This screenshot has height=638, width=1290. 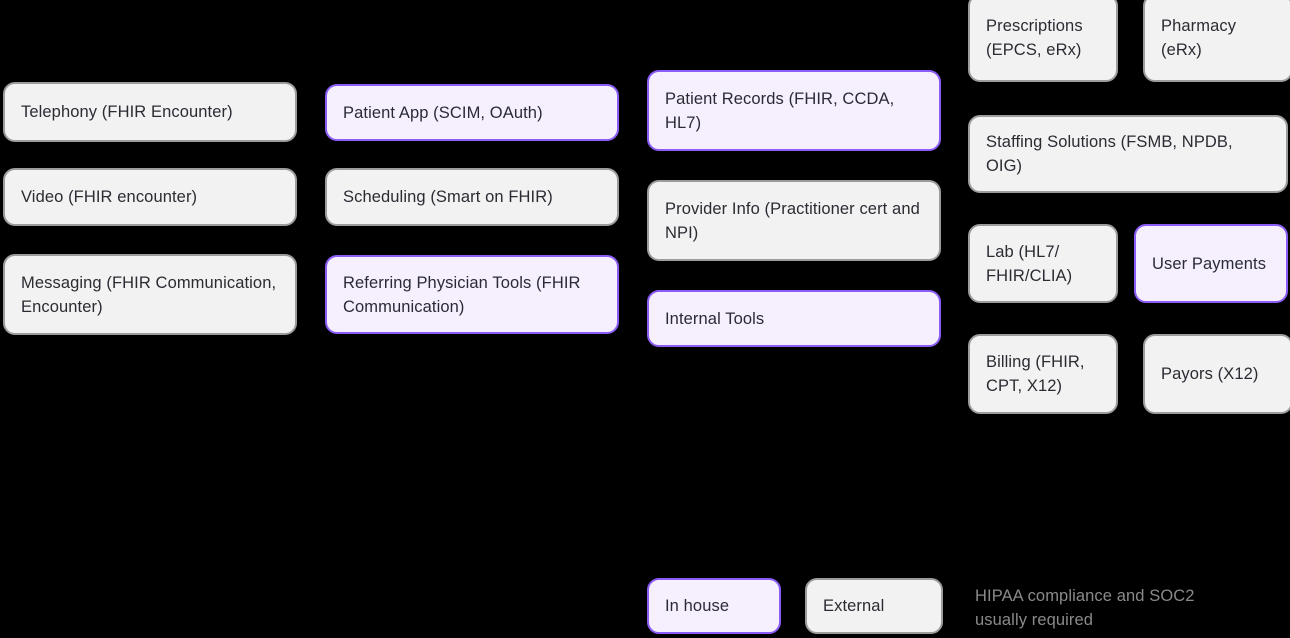 I want to click on node-pharmacy: Pharmacy (eRx), so click(x=1216, y=41).